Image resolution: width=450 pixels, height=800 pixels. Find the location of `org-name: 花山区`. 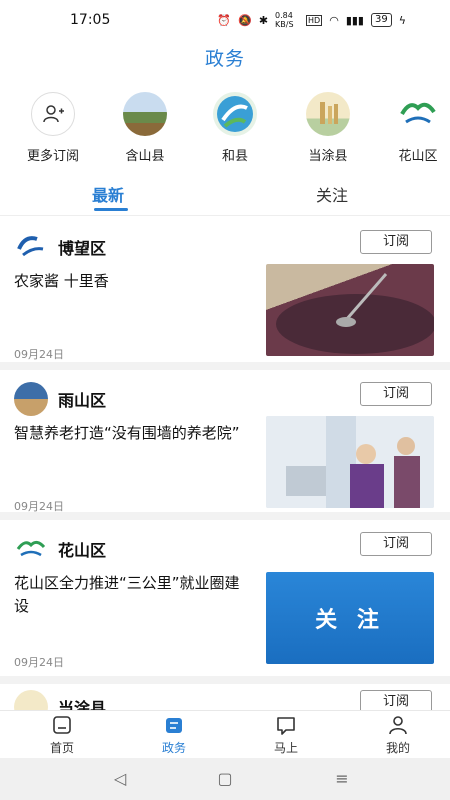

org-name: 花山区 is located at coordinates (82, 549).